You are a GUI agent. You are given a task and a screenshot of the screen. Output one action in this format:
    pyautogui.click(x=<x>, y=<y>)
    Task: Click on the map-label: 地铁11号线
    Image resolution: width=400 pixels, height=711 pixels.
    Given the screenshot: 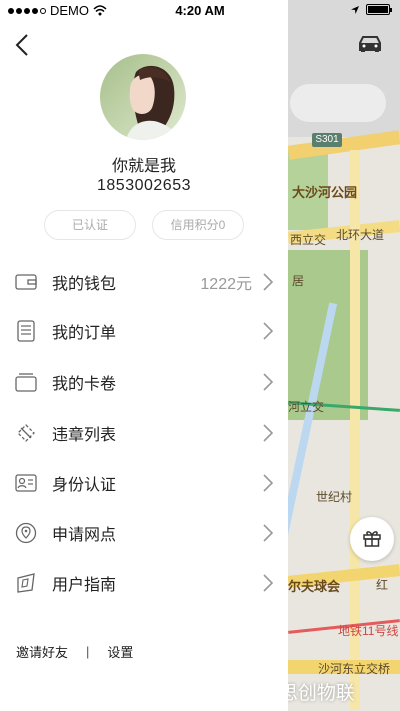 What is the action you would take?
    pyautogui.click(x=368, y=631)
    